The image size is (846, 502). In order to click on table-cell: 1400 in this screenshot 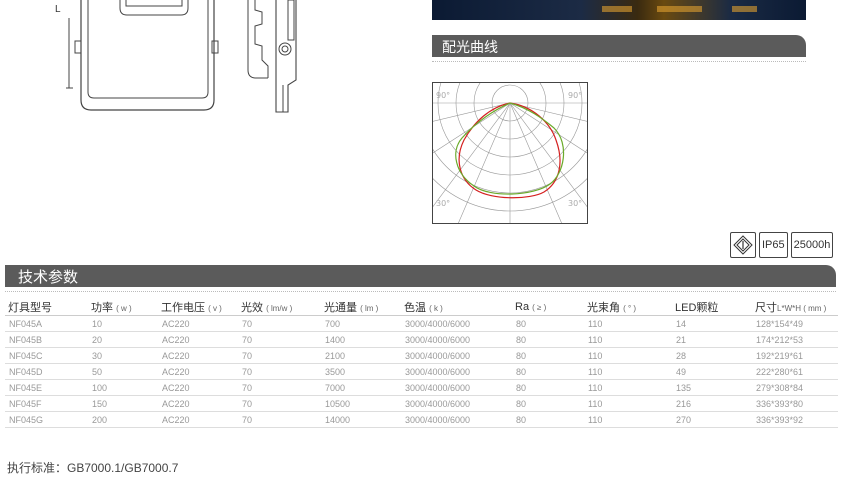, I will do `click(361, 339)`.